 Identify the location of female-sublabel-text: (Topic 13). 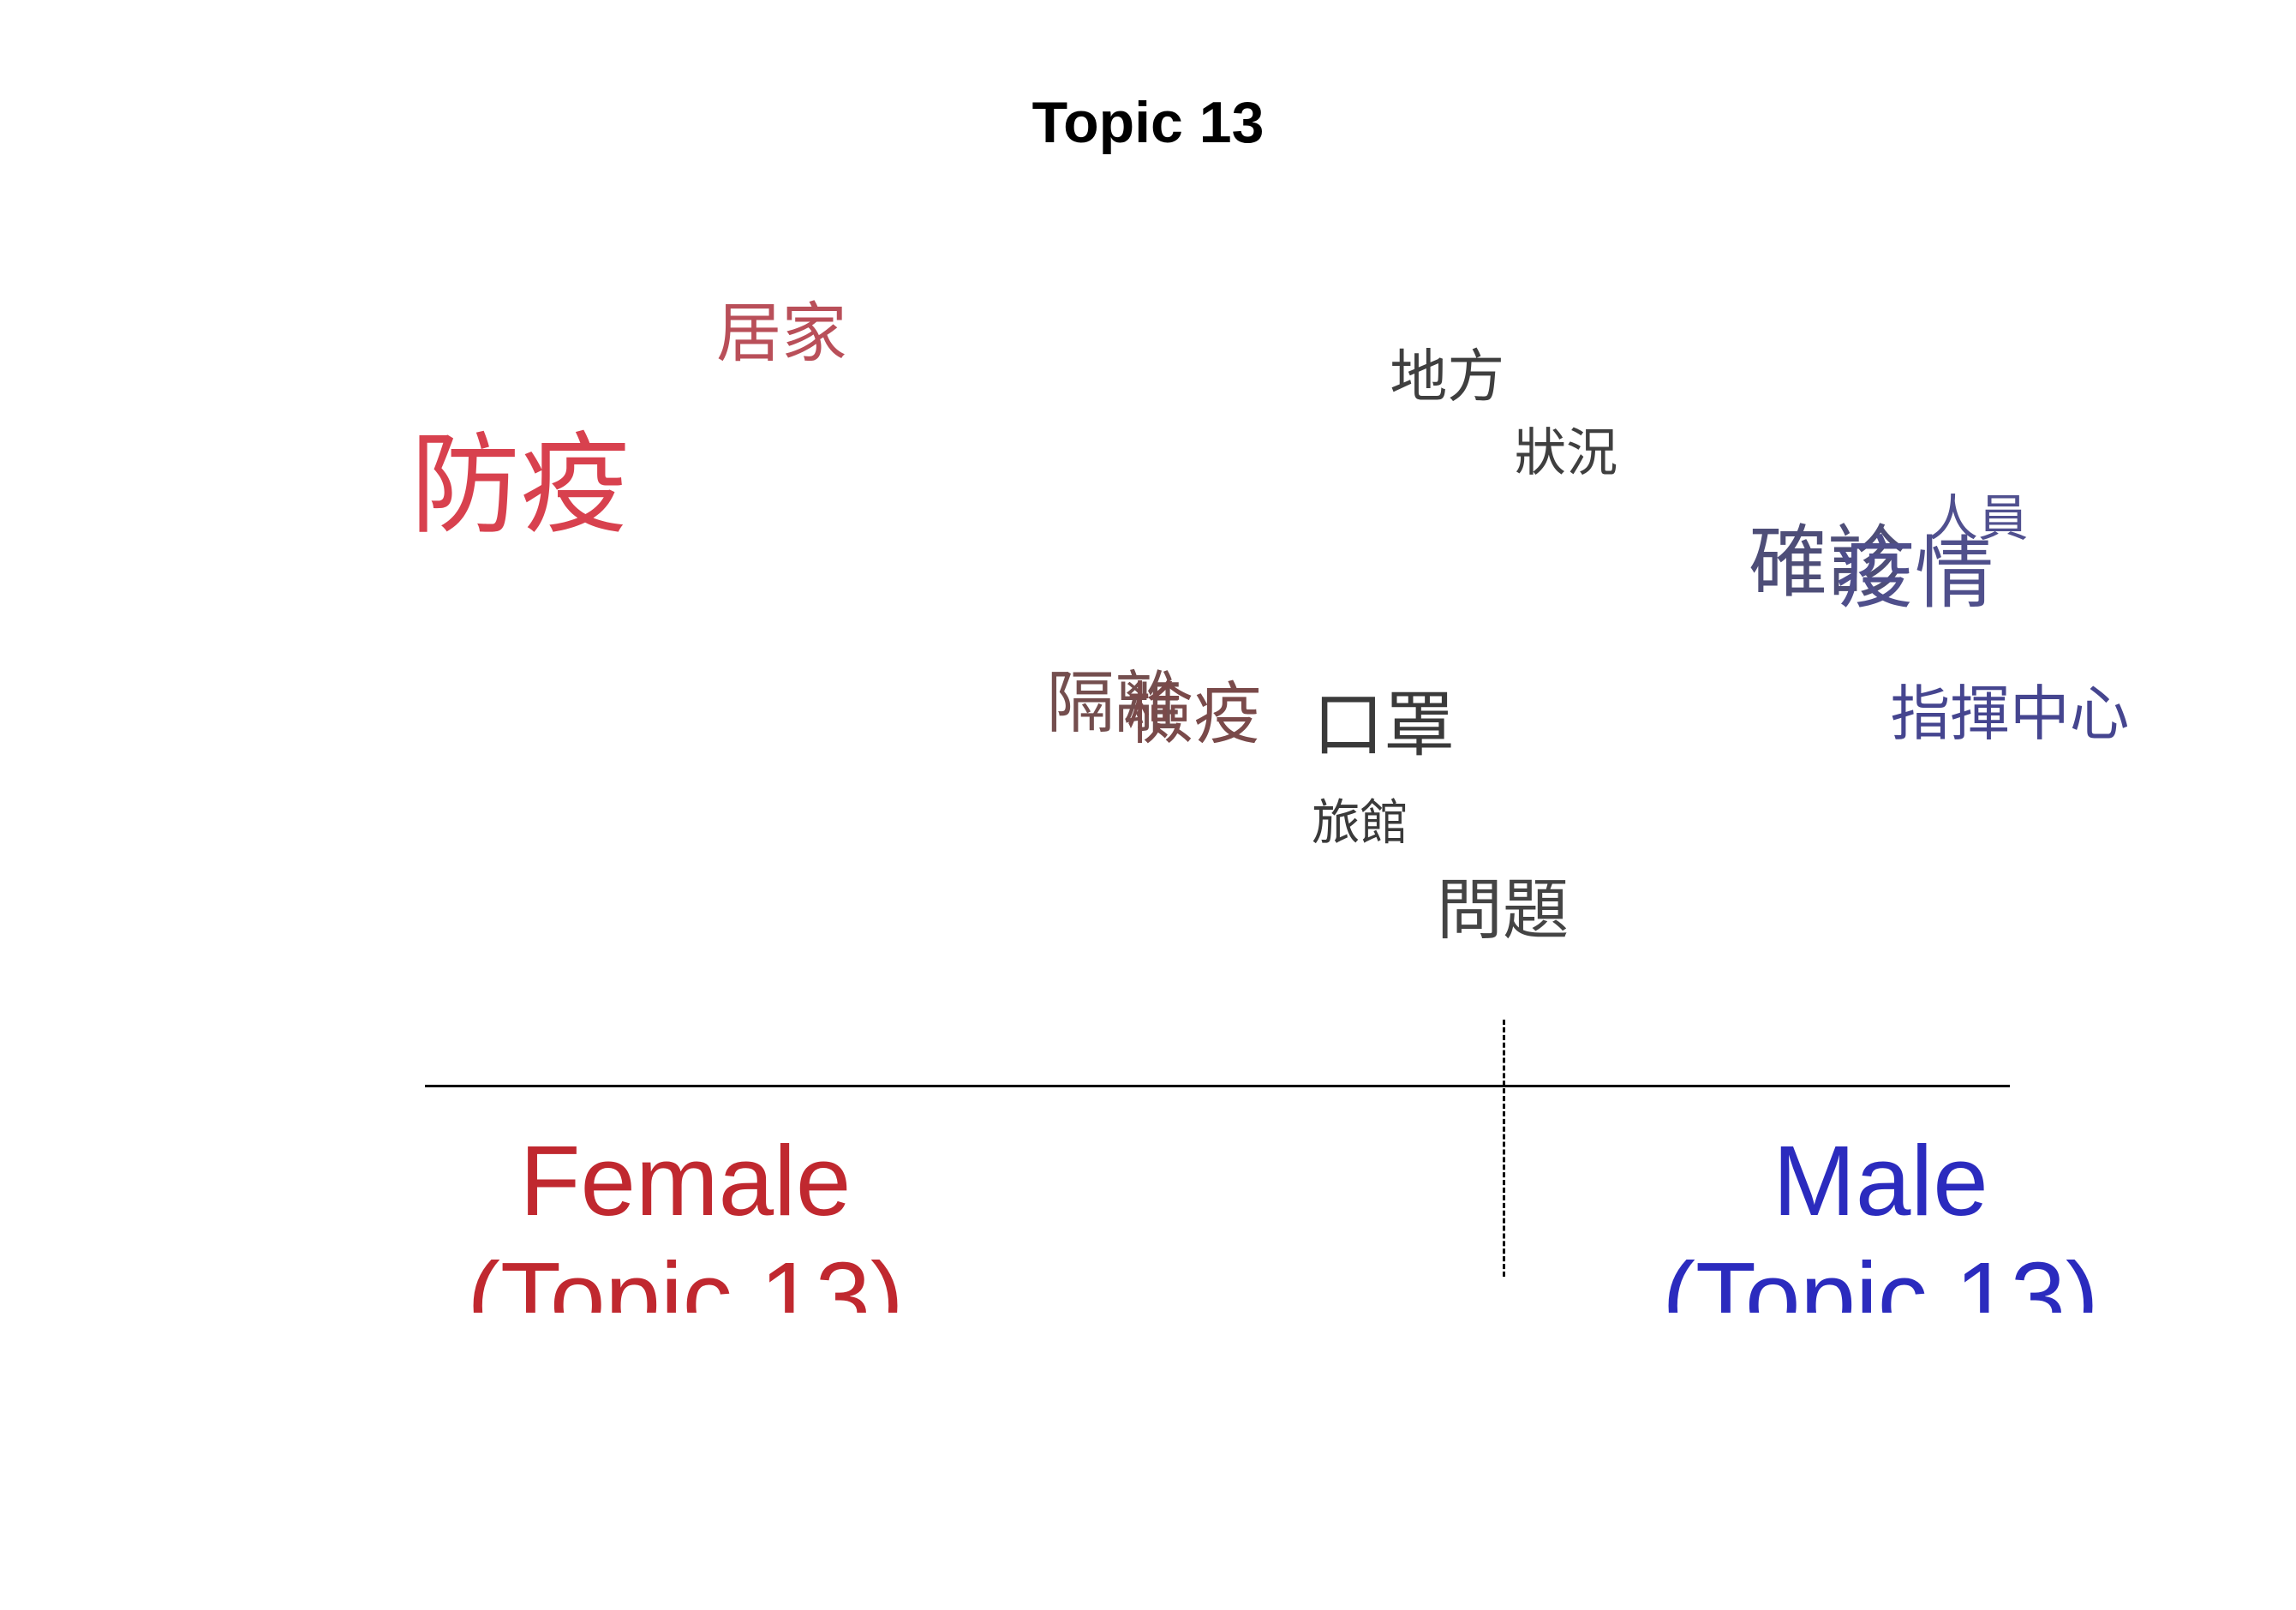
(685, 1277).